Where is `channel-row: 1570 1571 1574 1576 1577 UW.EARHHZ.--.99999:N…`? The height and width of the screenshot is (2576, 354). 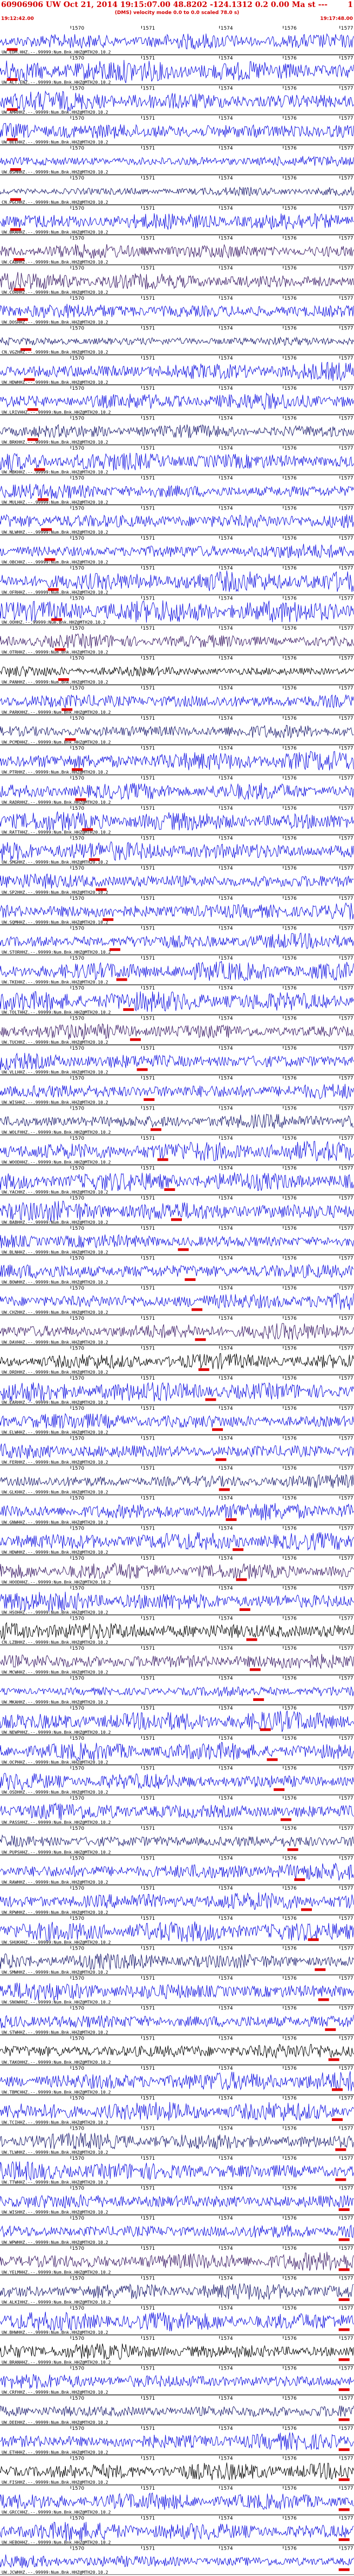
channel-row: 1570 1571 1574 1576 1577 UW.EARHHZ.--.99999:N… is located at coordinates (177, 1391).